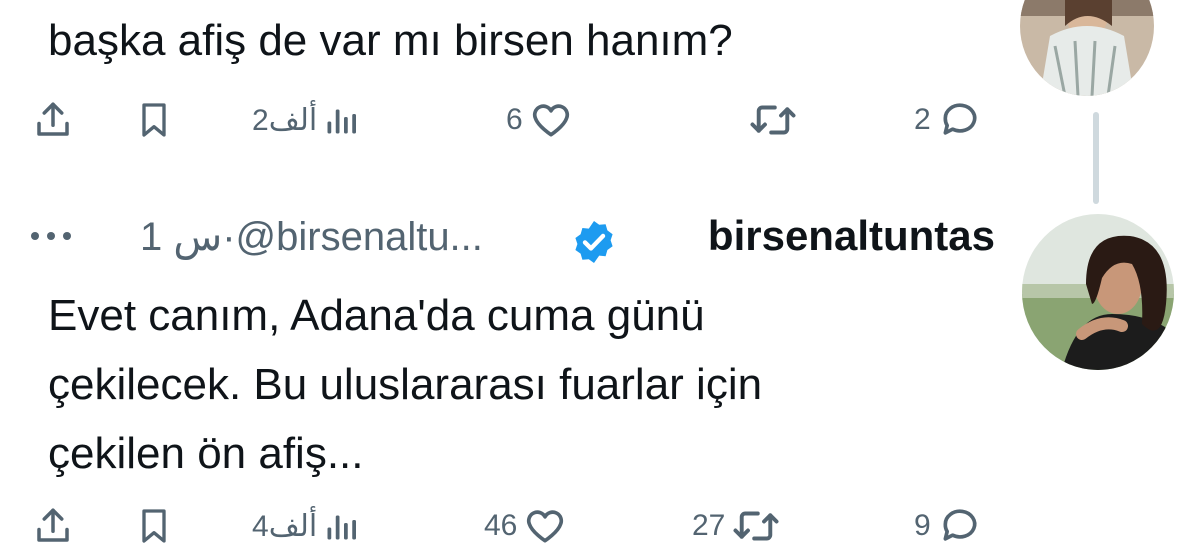 Image resolution: width=1200 pixels, height=558 pixels. I want to click on verified-badge-icon, so click(594, 242).